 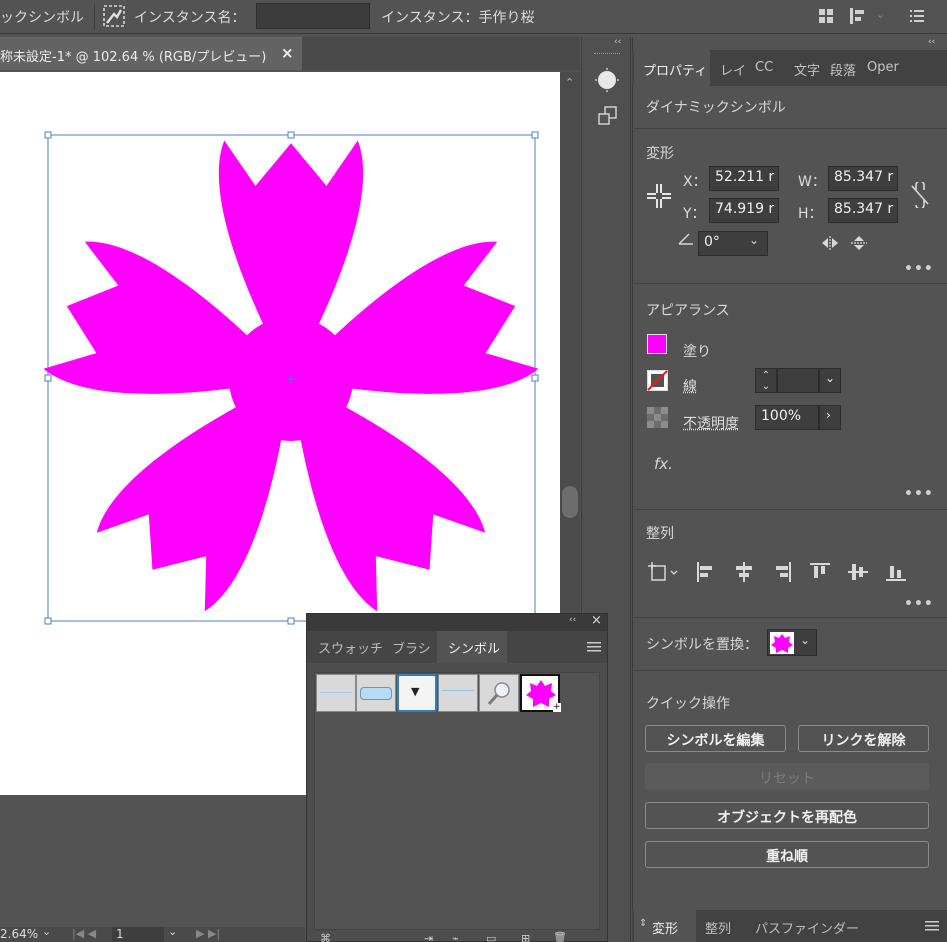 What do you see at coordinates (807, 927) in the screenshot?
I see `tab-pathfinder: パスファインダー` at bounding box center [807, 927].